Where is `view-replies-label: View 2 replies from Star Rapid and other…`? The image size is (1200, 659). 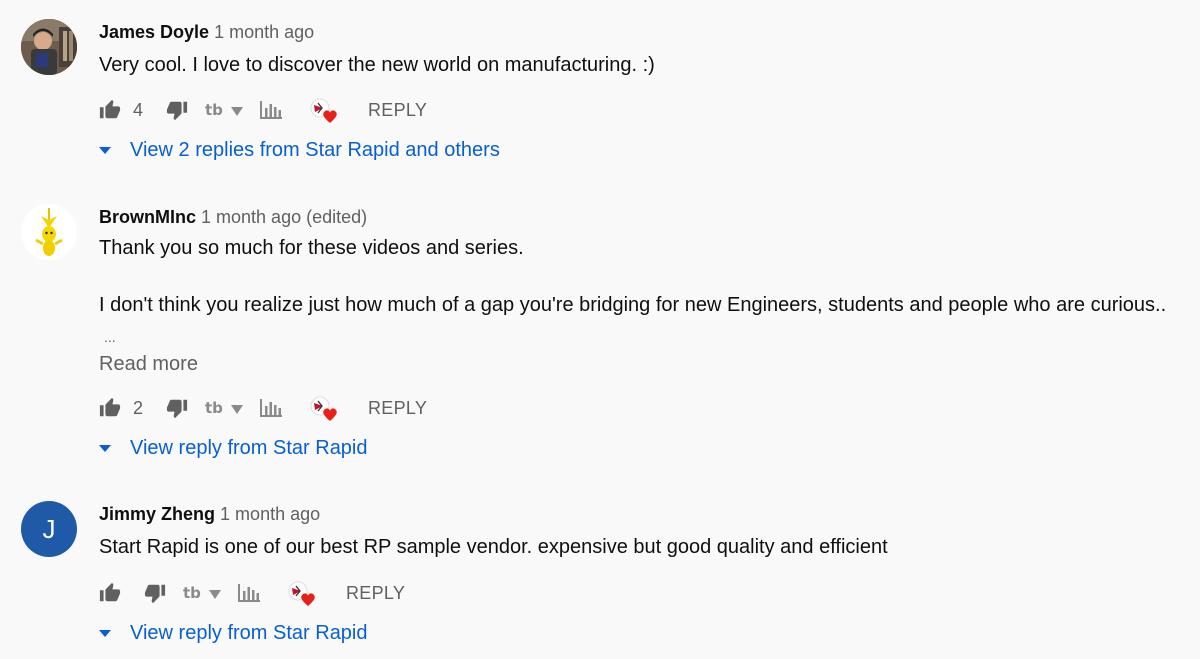 view-replies-label: View 2 replies from Star Rapid and other… is located at coordinates (315, 150).